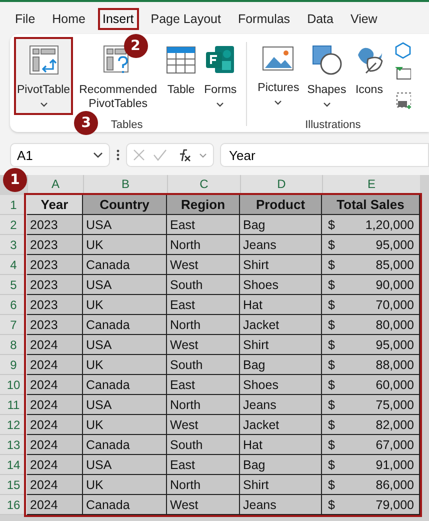  I want to click on table-cell: Region, so click(203, 205).